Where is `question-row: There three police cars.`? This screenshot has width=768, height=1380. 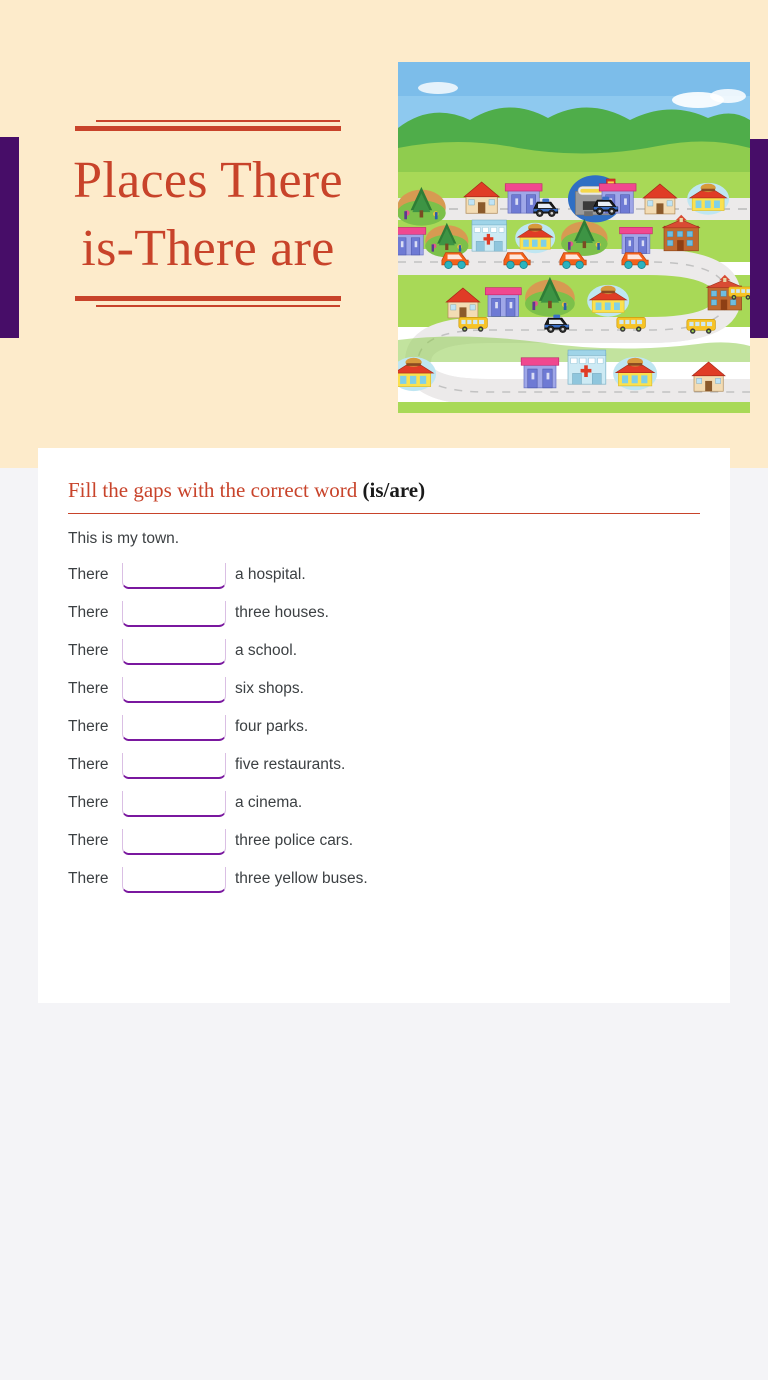
question-row: There three police cars. is located at coordinates (384, 847).